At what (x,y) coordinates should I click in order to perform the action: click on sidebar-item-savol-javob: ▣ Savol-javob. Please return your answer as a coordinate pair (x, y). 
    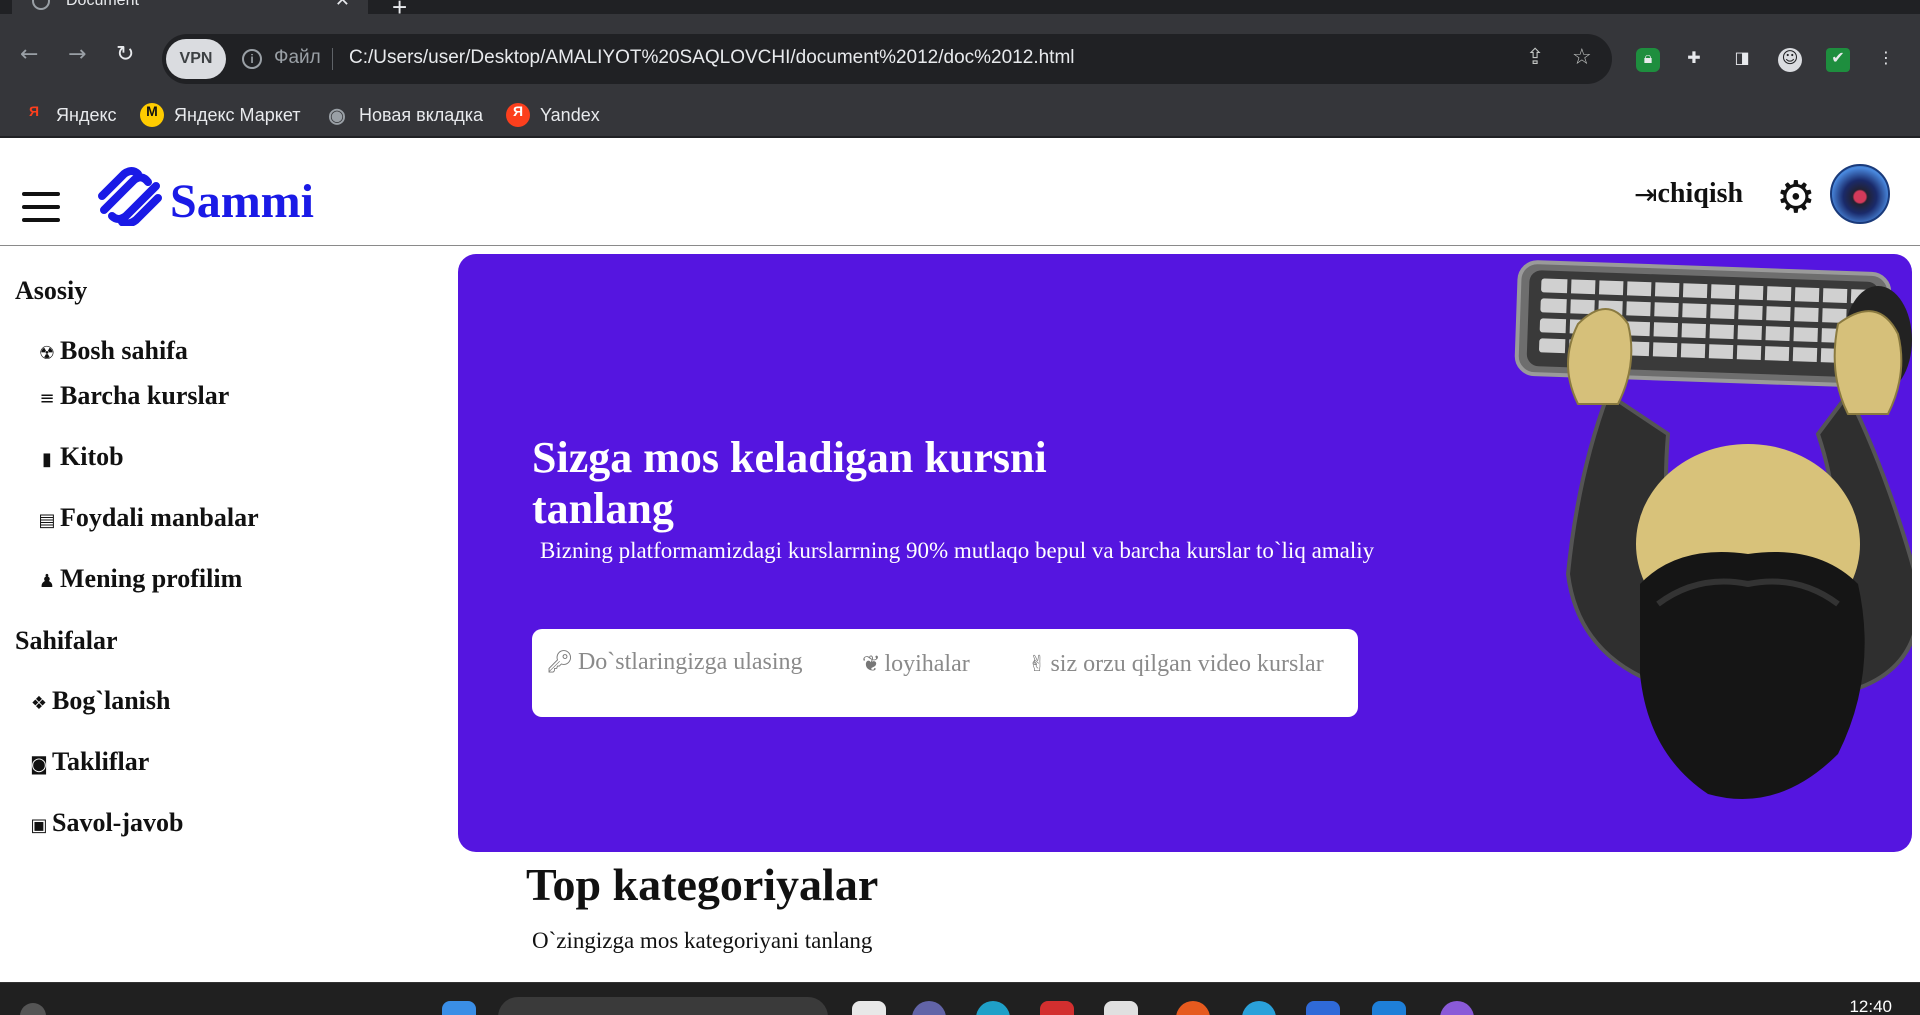
    Looking at the image, I should click on (105, 823).